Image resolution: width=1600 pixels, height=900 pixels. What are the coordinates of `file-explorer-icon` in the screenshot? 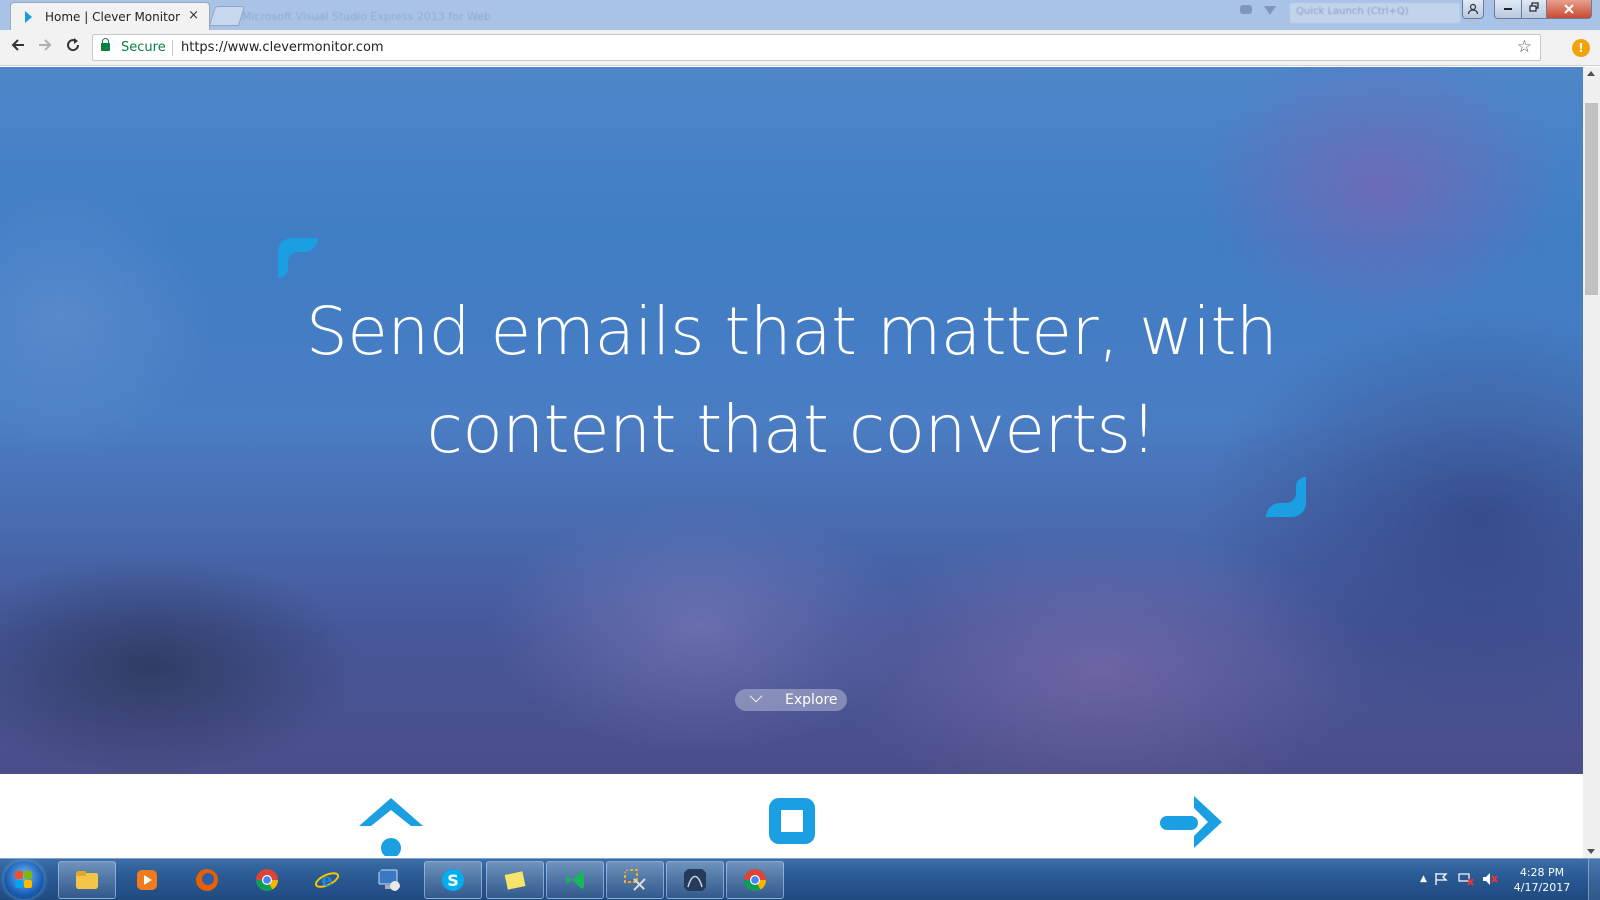 It's located at (87, 880).